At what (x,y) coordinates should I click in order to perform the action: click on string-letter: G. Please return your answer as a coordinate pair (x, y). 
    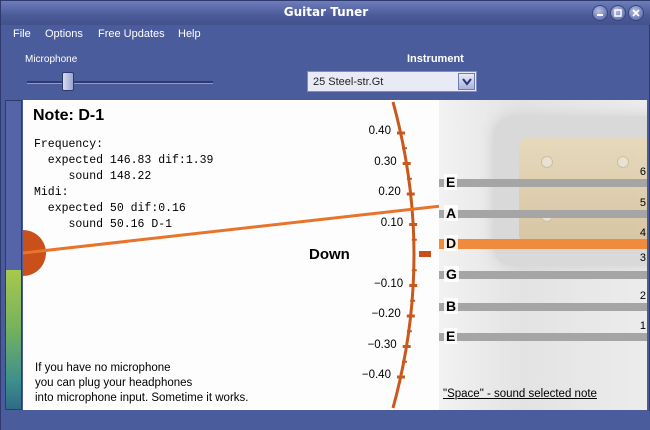
    Looking at the image, I should click on (451, 274).